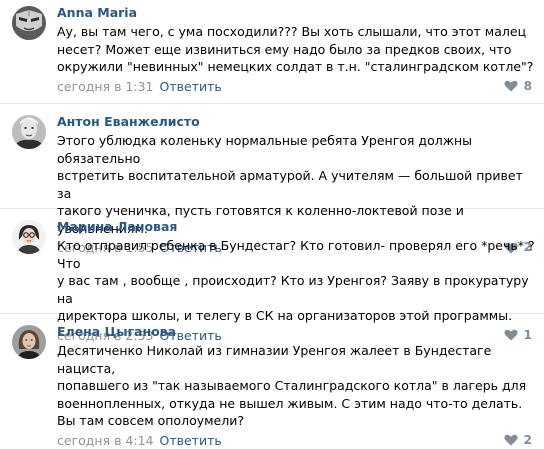  I want to click on like-button: 8, so click(518, 86).